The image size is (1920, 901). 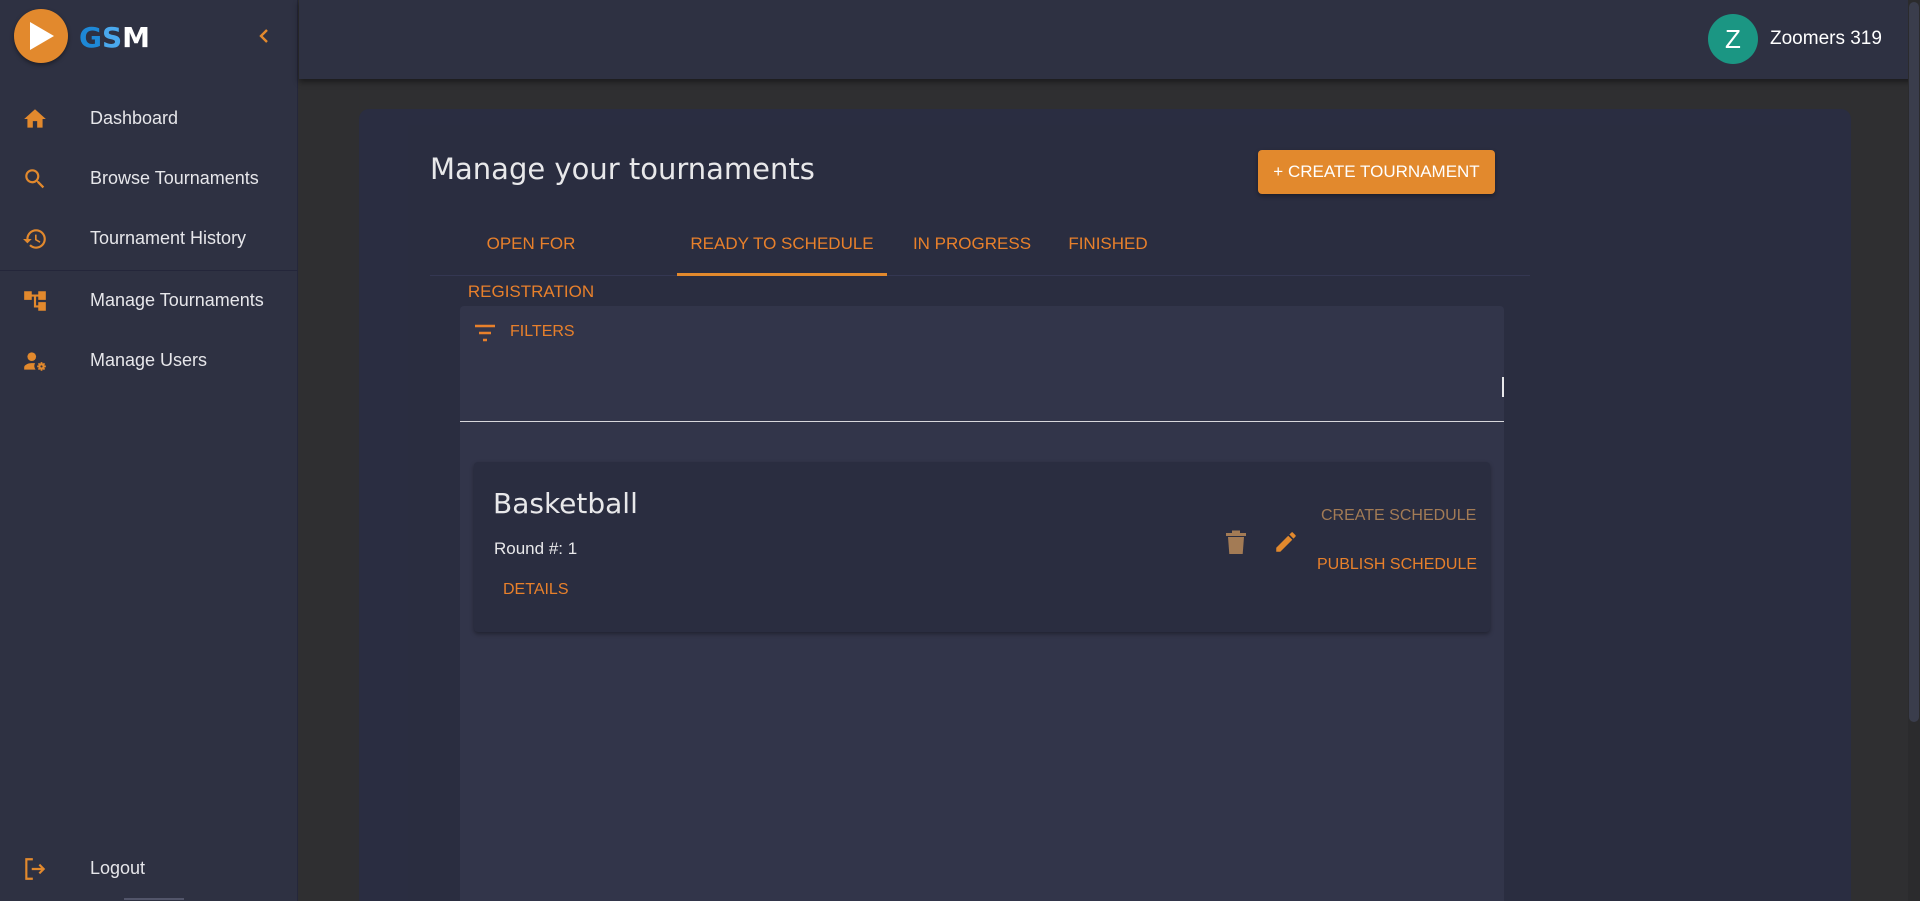 What do you see at coordinates (35, 119) in the screenshot?
I see `home-icon` at bounding box center [35, 119].